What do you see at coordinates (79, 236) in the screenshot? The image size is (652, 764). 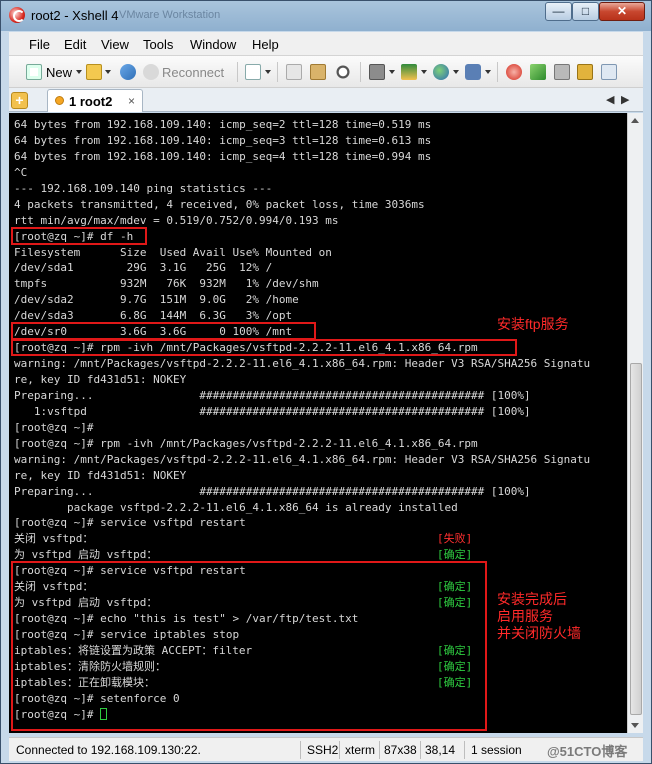 I see `highlight-df-command` at bounding box center [79, 236].